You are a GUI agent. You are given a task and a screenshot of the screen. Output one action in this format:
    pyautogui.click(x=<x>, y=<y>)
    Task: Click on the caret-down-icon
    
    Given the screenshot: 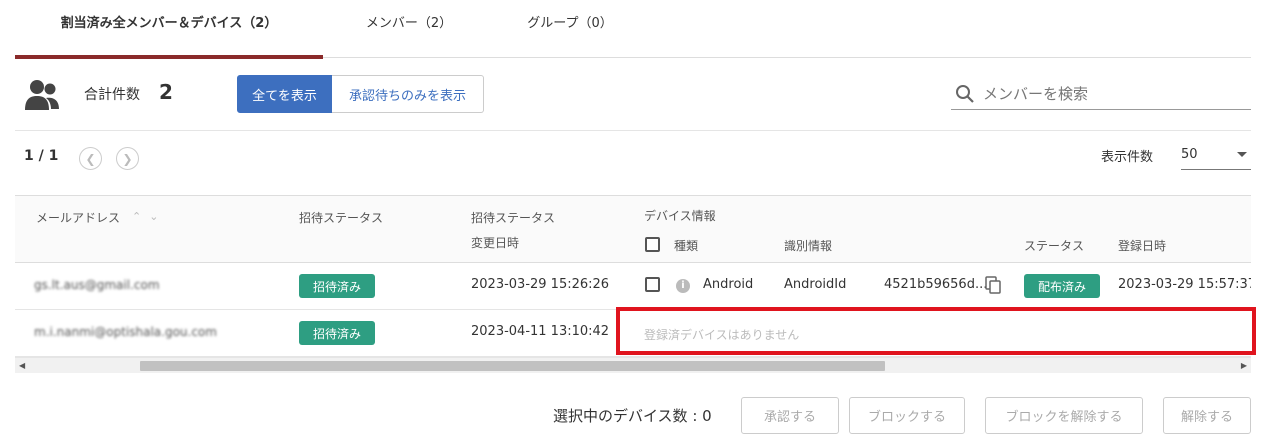 What is the action you would take?
    pyautogui.click(x=1242, y=154)
    